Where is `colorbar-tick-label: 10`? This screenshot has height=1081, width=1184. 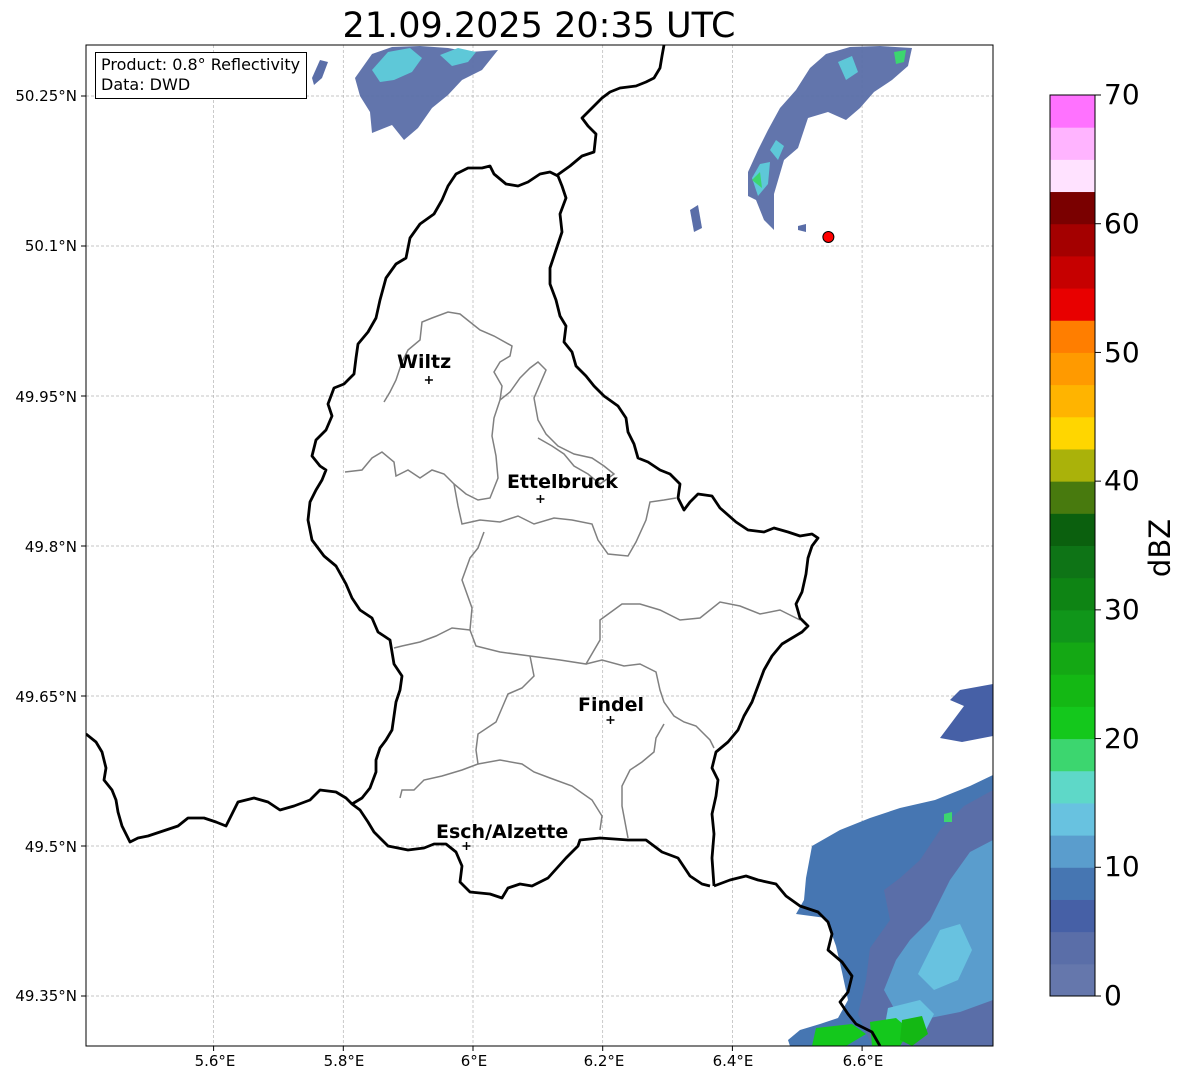 colorbar-tick-label: 10 is located at coordinates (1122, 866).